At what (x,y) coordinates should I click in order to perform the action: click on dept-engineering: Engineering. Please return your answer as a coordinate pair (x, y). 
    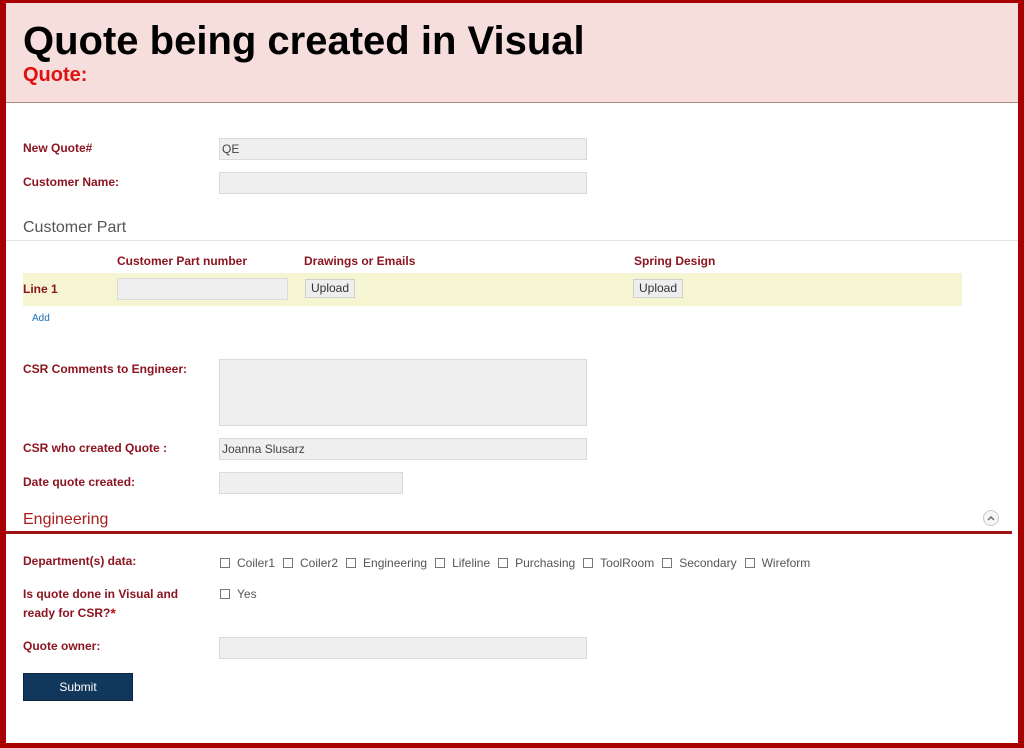
    Looking at the image, I should click on (386, 563).